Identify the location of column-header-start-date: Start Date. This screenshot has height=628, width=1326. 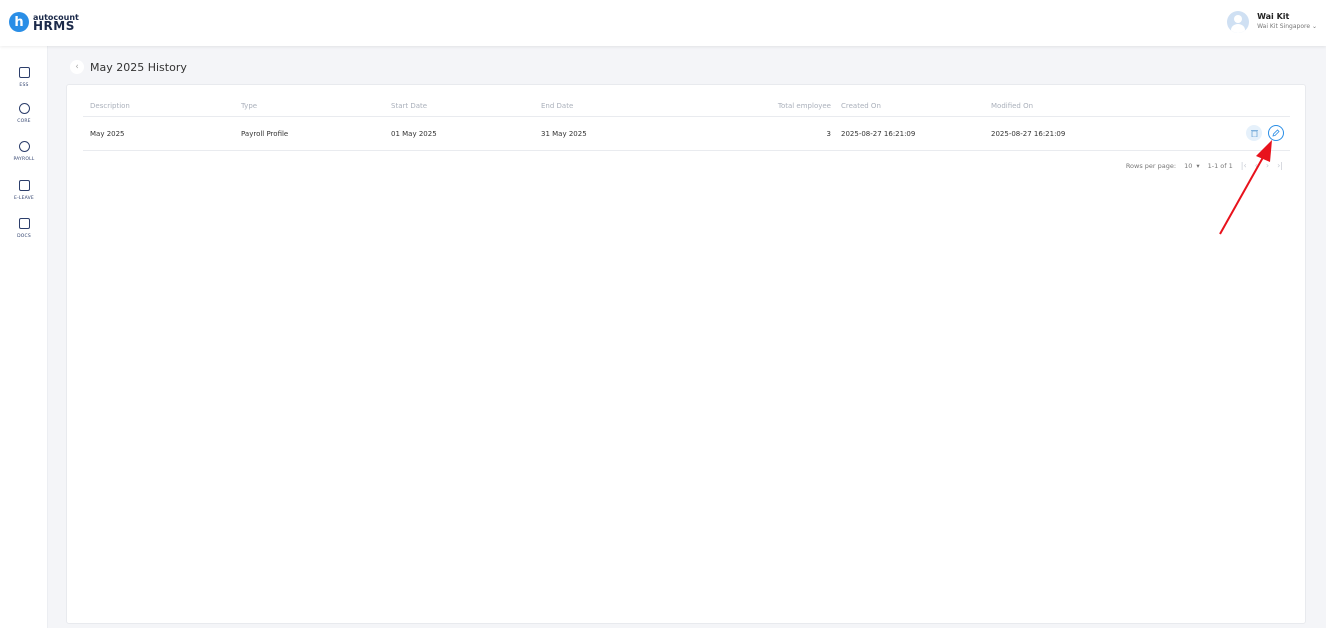
(409, 105).